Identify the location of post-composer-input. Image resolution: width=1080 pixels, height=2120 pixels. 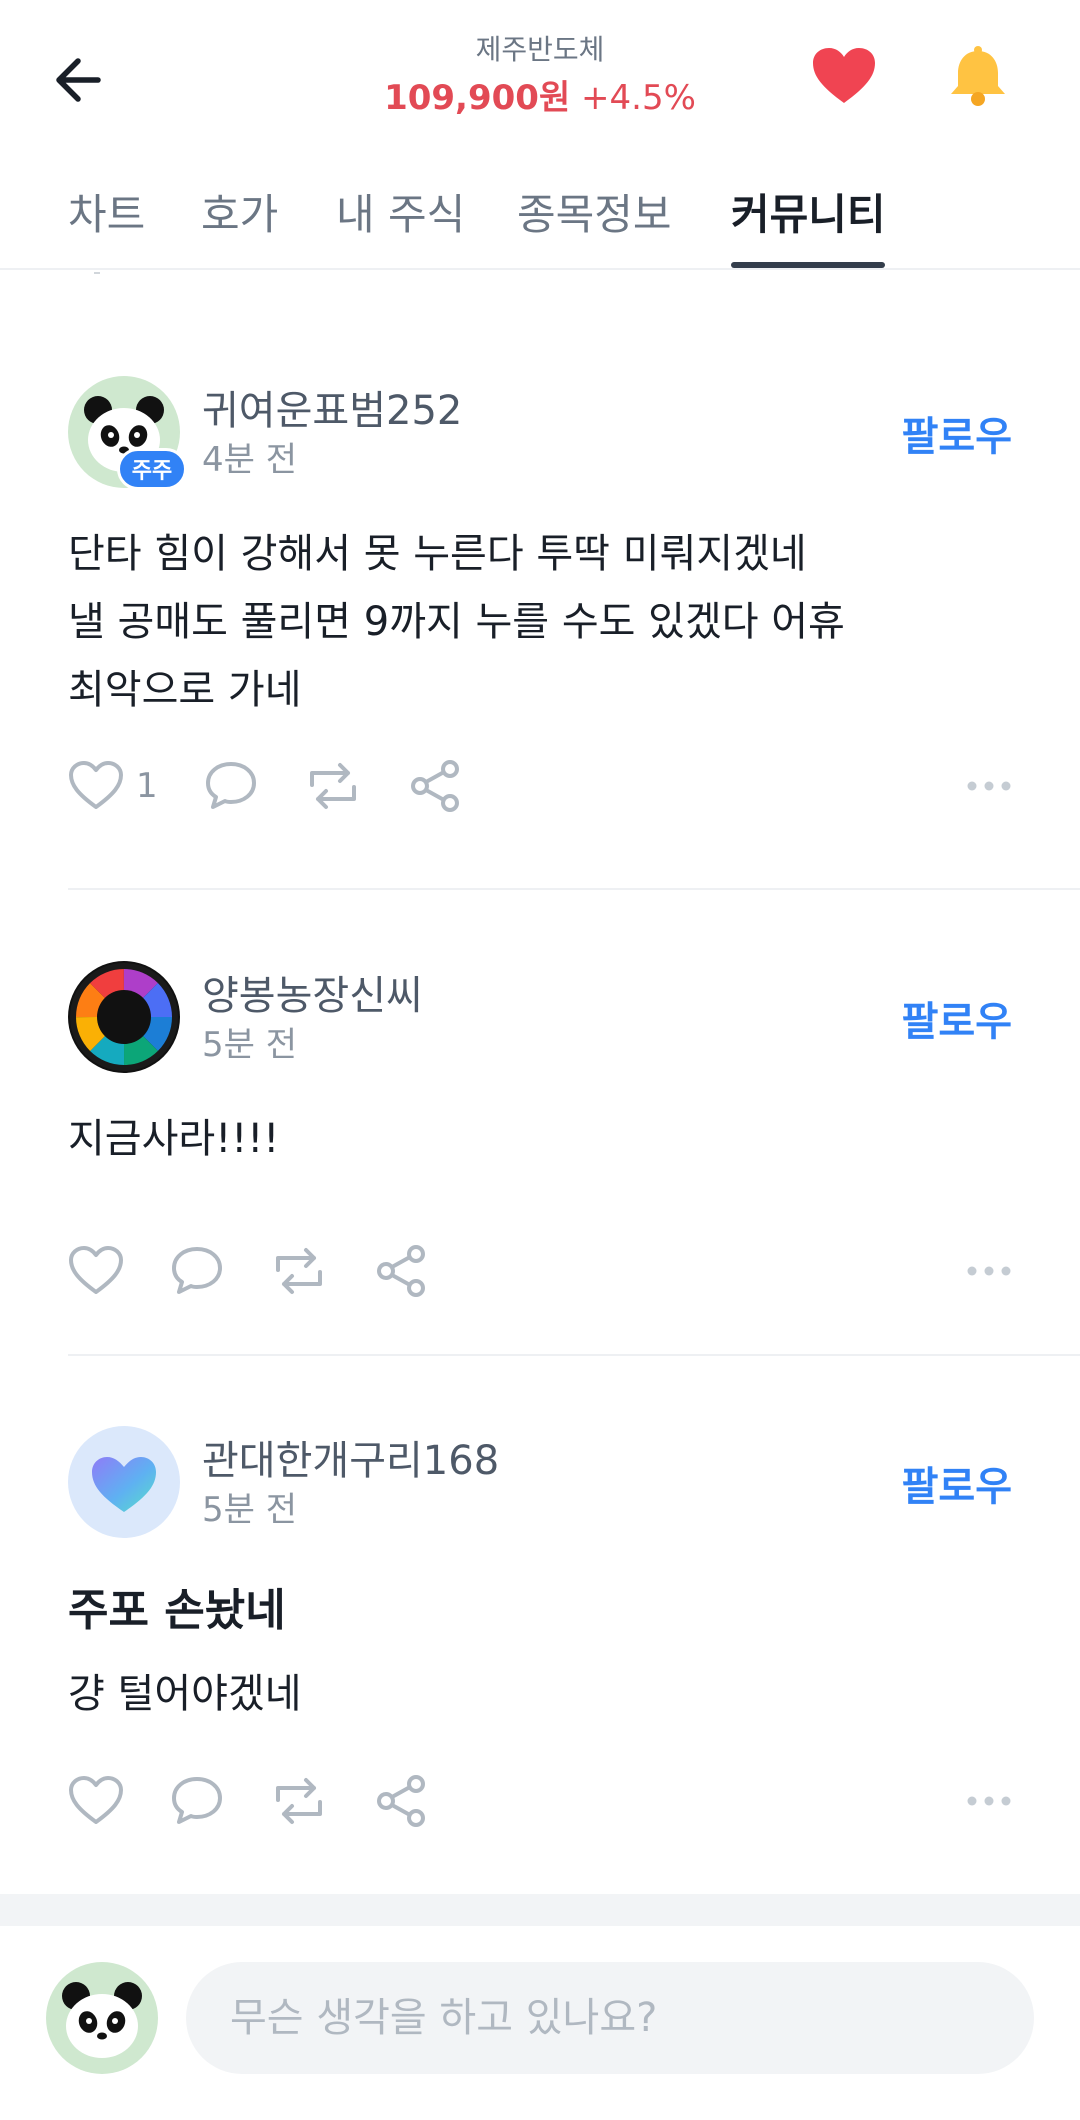
(610, 2018).